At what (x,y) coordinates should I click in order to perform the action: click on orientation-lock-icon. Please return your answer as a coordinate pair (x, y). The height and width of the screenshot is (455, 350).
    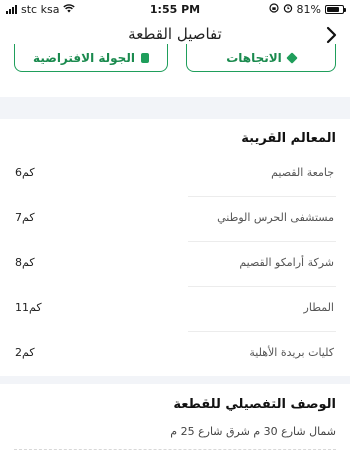
    Looking at the image, I should click on (273, 9).